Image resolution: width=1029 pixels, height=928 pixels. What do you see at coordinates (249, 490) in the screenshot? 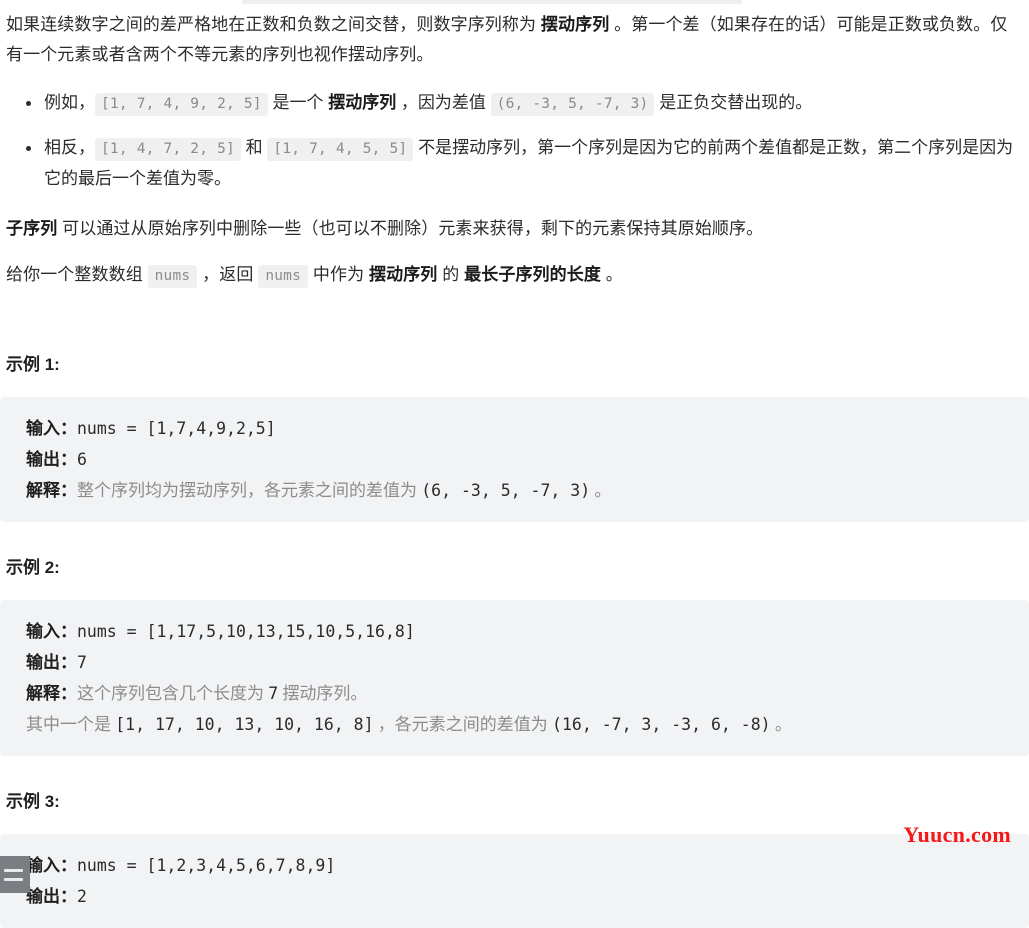
I see `example-1-explain-text: 整个序列均为摆动序列，各元素之间的差值为` at bounding box center [249, 490].